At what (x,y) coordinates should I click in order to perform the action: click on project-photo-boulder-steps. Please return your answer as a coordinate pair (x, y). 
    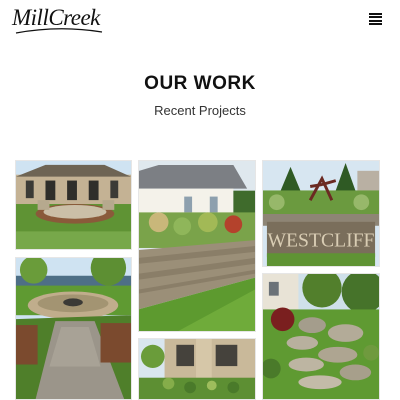
    Looking at the image, I should click on (321, 336).